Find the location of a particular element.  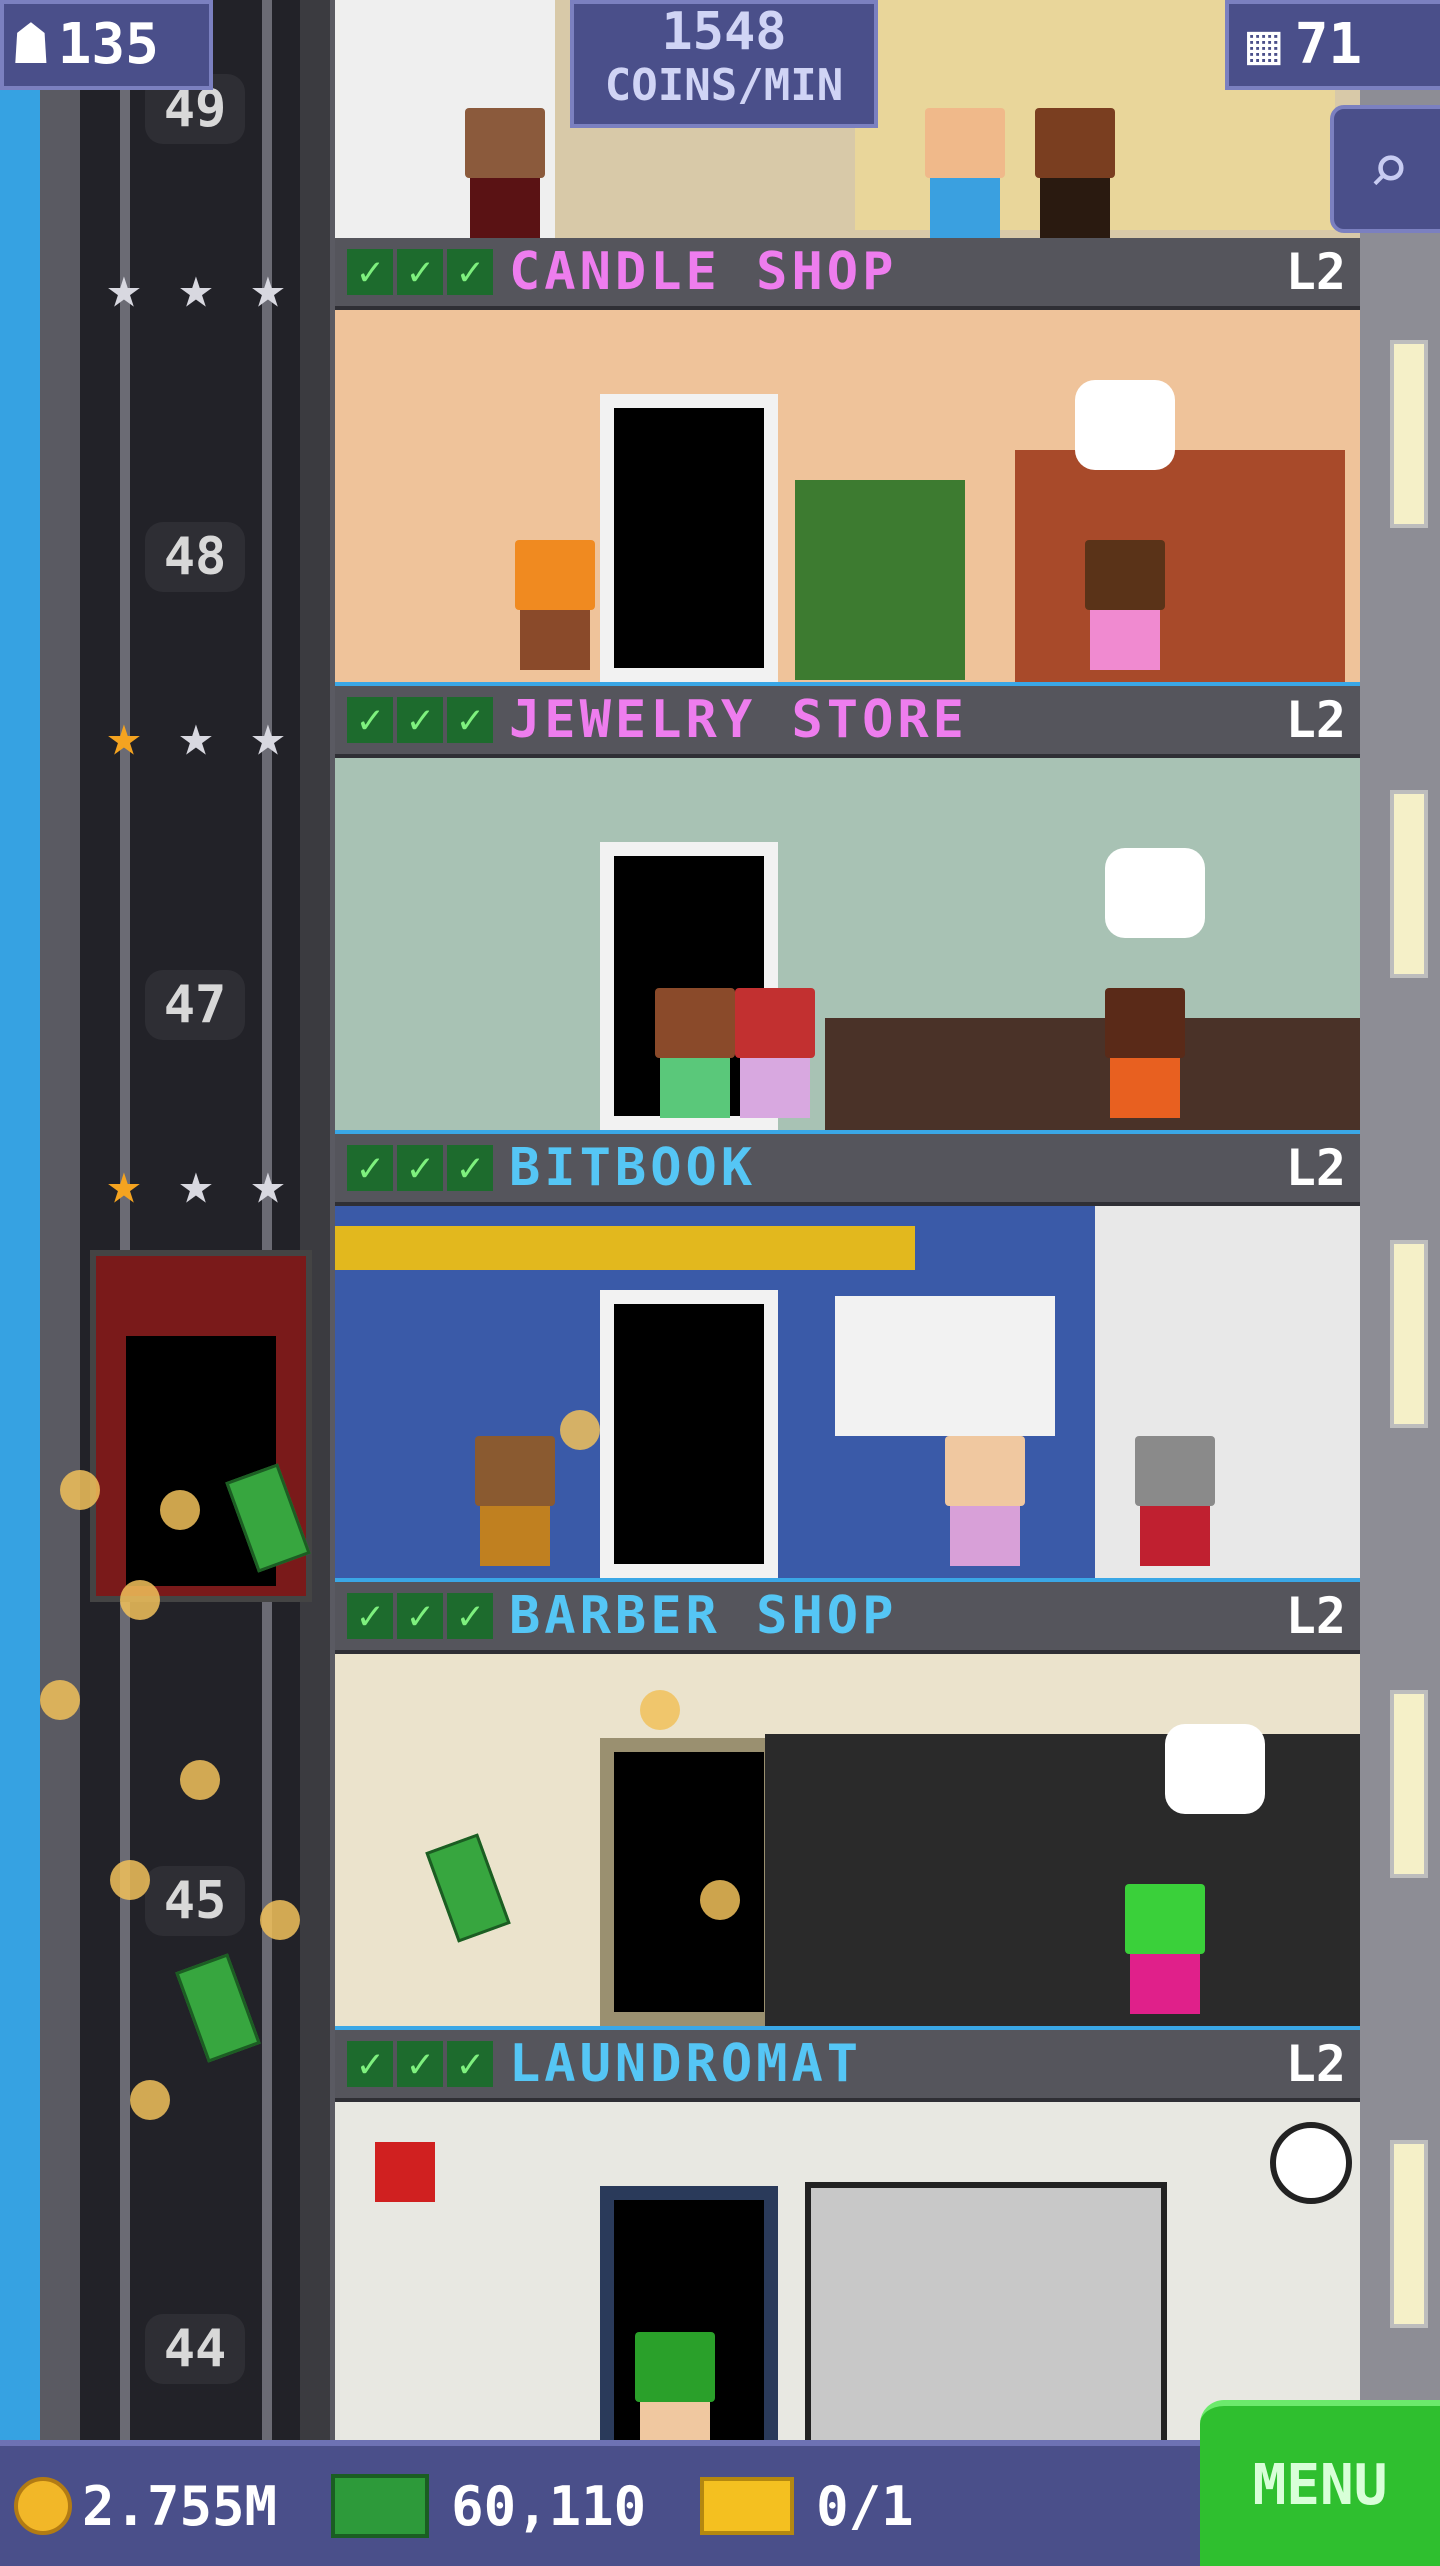

elevator-floor-number: 47 is located at coordinates (195, 1005).